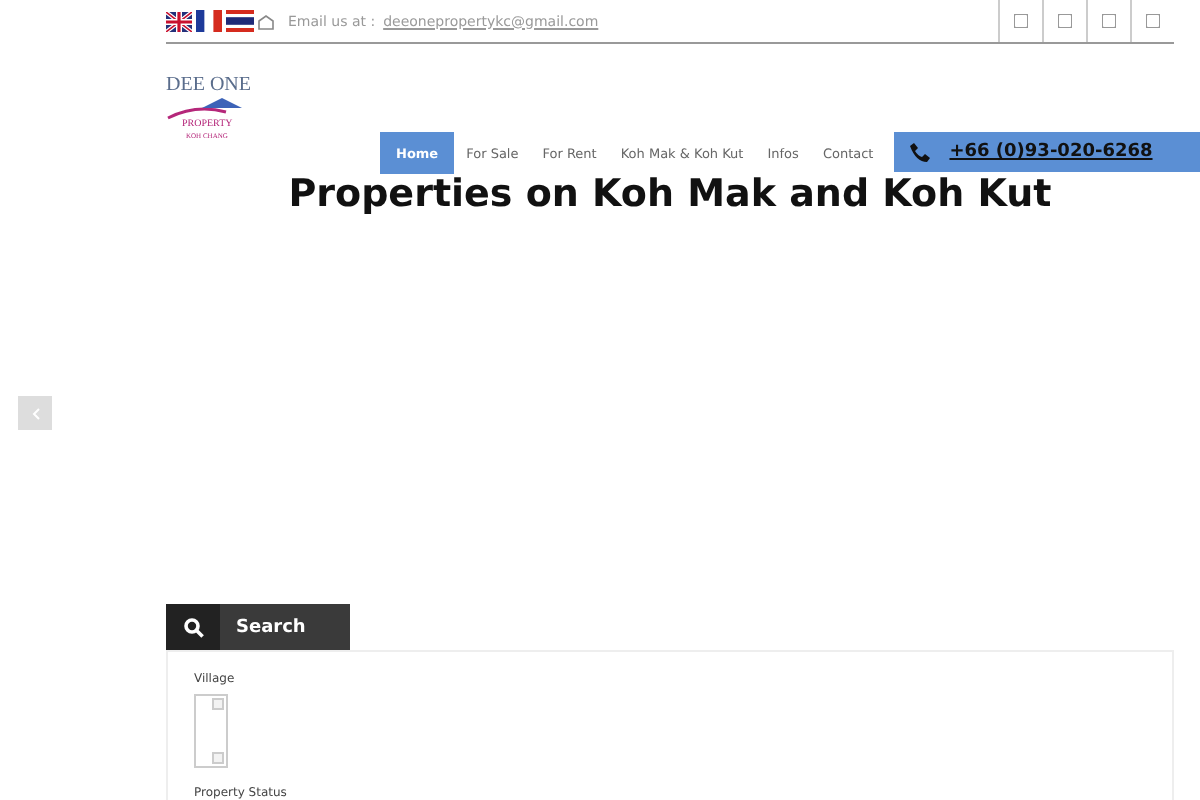  Describe the element at coordinates (193, 627) in the screenshot. I see `search-icon` at that location.